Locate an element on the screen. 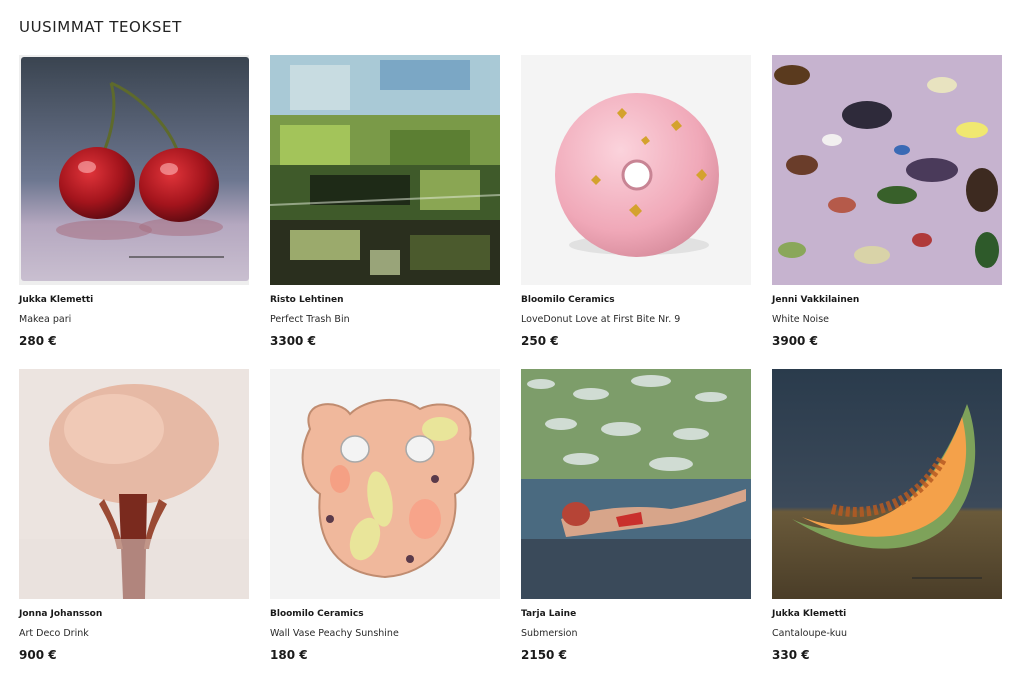 Image resolution: width=1024 pixels, height=685 pixels. artwork-card: Jenni Vakkilainen White Noise 3900 € is located at coordinates (887, 202).